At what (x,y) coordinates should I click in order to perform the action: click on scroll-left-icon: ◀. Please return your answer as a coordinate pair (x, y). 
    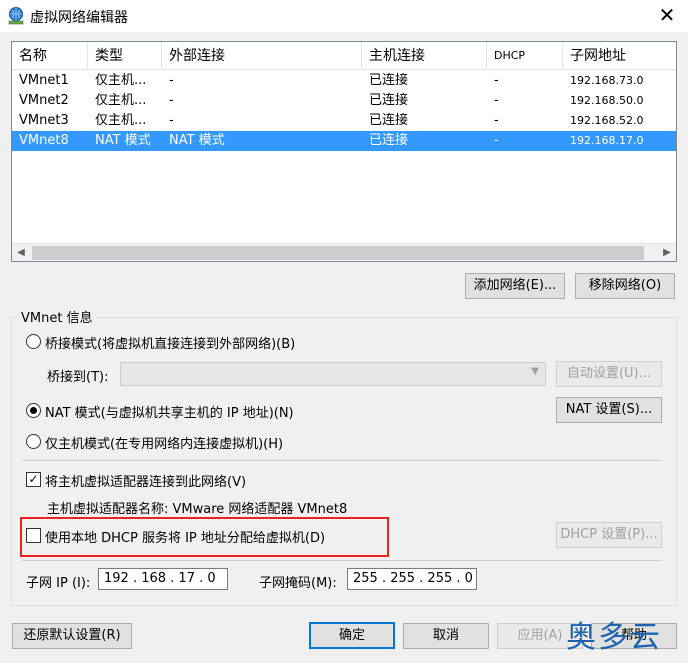
    Looking at the image, I should click on (21, 252).